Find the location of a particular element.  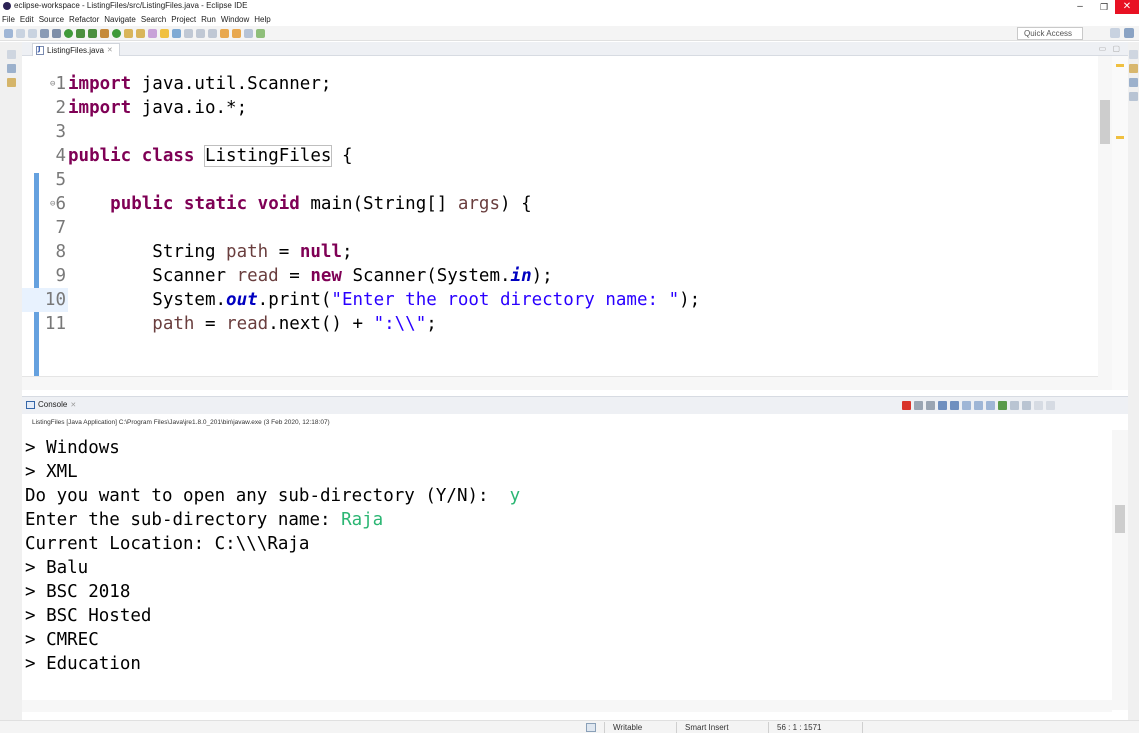

highlighted-class-name: ListingFiles is located at coordinates (268, 156).